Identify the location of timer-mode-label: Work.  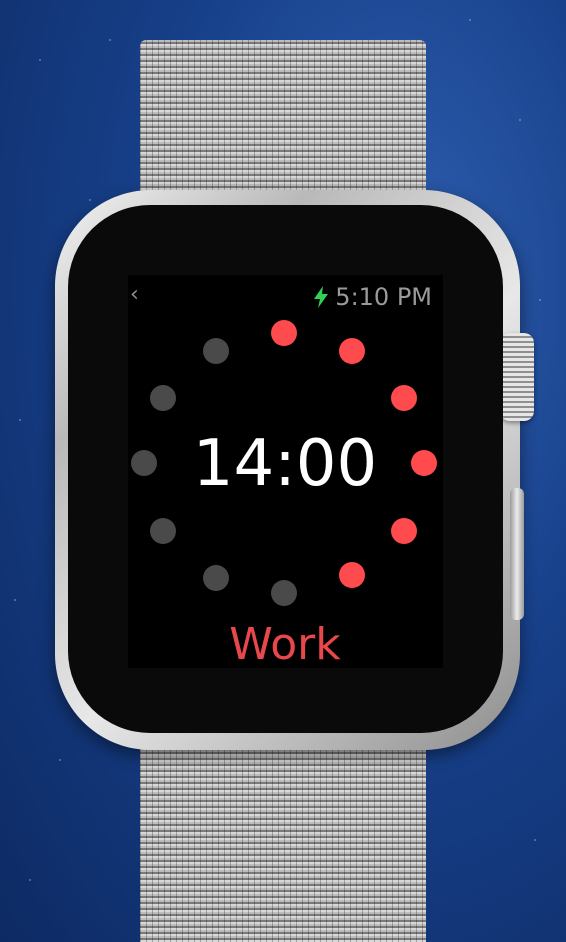
(285, 644).